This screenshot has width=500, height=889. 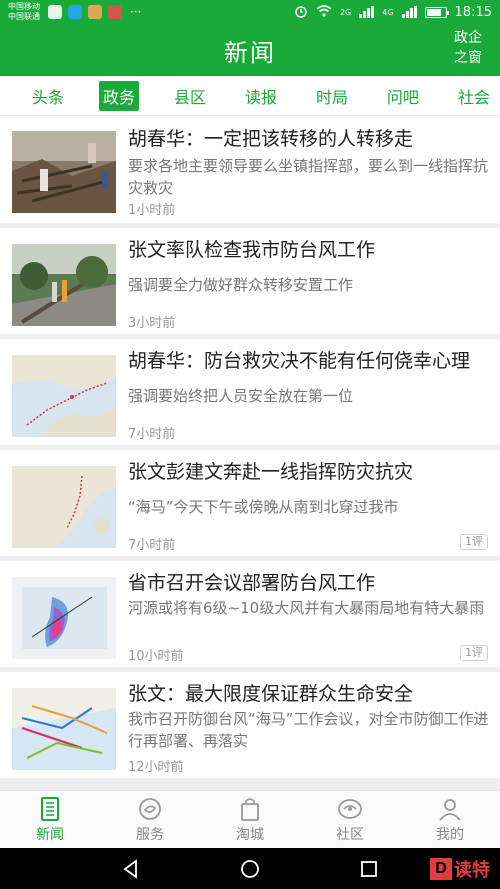 What do you see at coordinates (136, 12) in the screenshot?
I see `more-notifications: ···` at bounding box center [136, 12].